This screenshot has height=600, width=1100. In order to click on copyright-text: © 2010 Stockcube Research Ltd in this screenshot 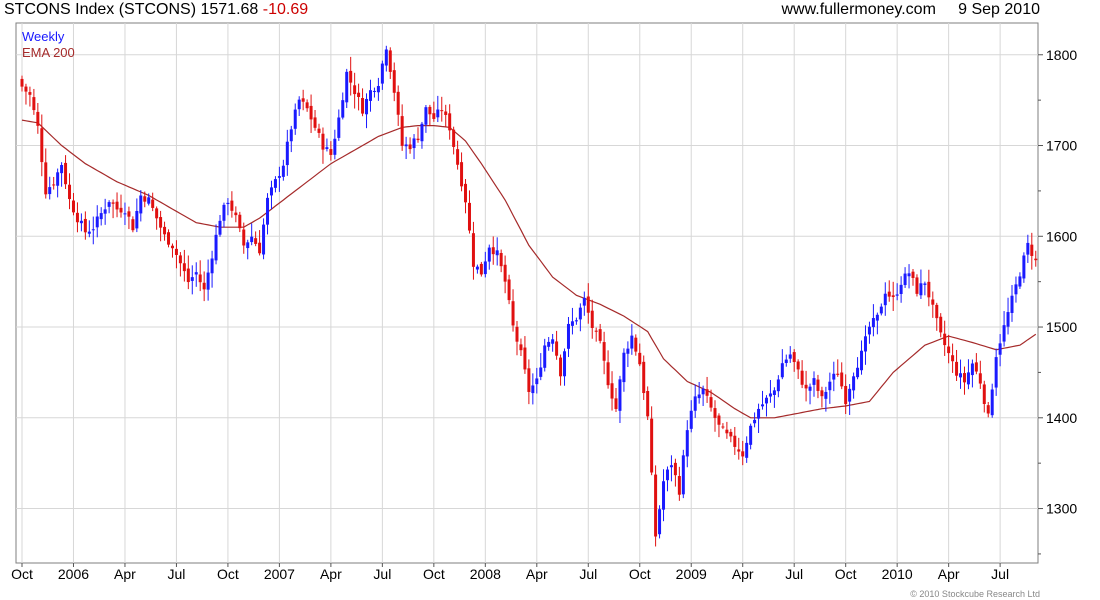, I will do `click(975, 594)`.